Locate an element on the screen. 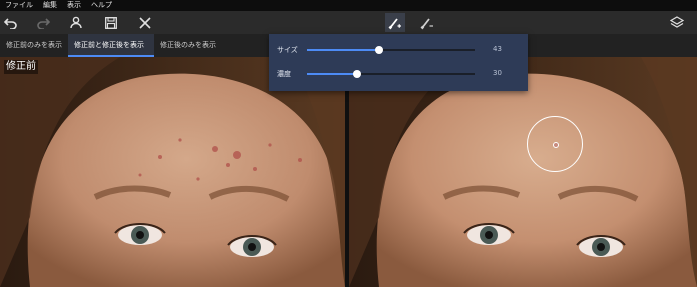  layers-icon is located at coordinates (677, 22).